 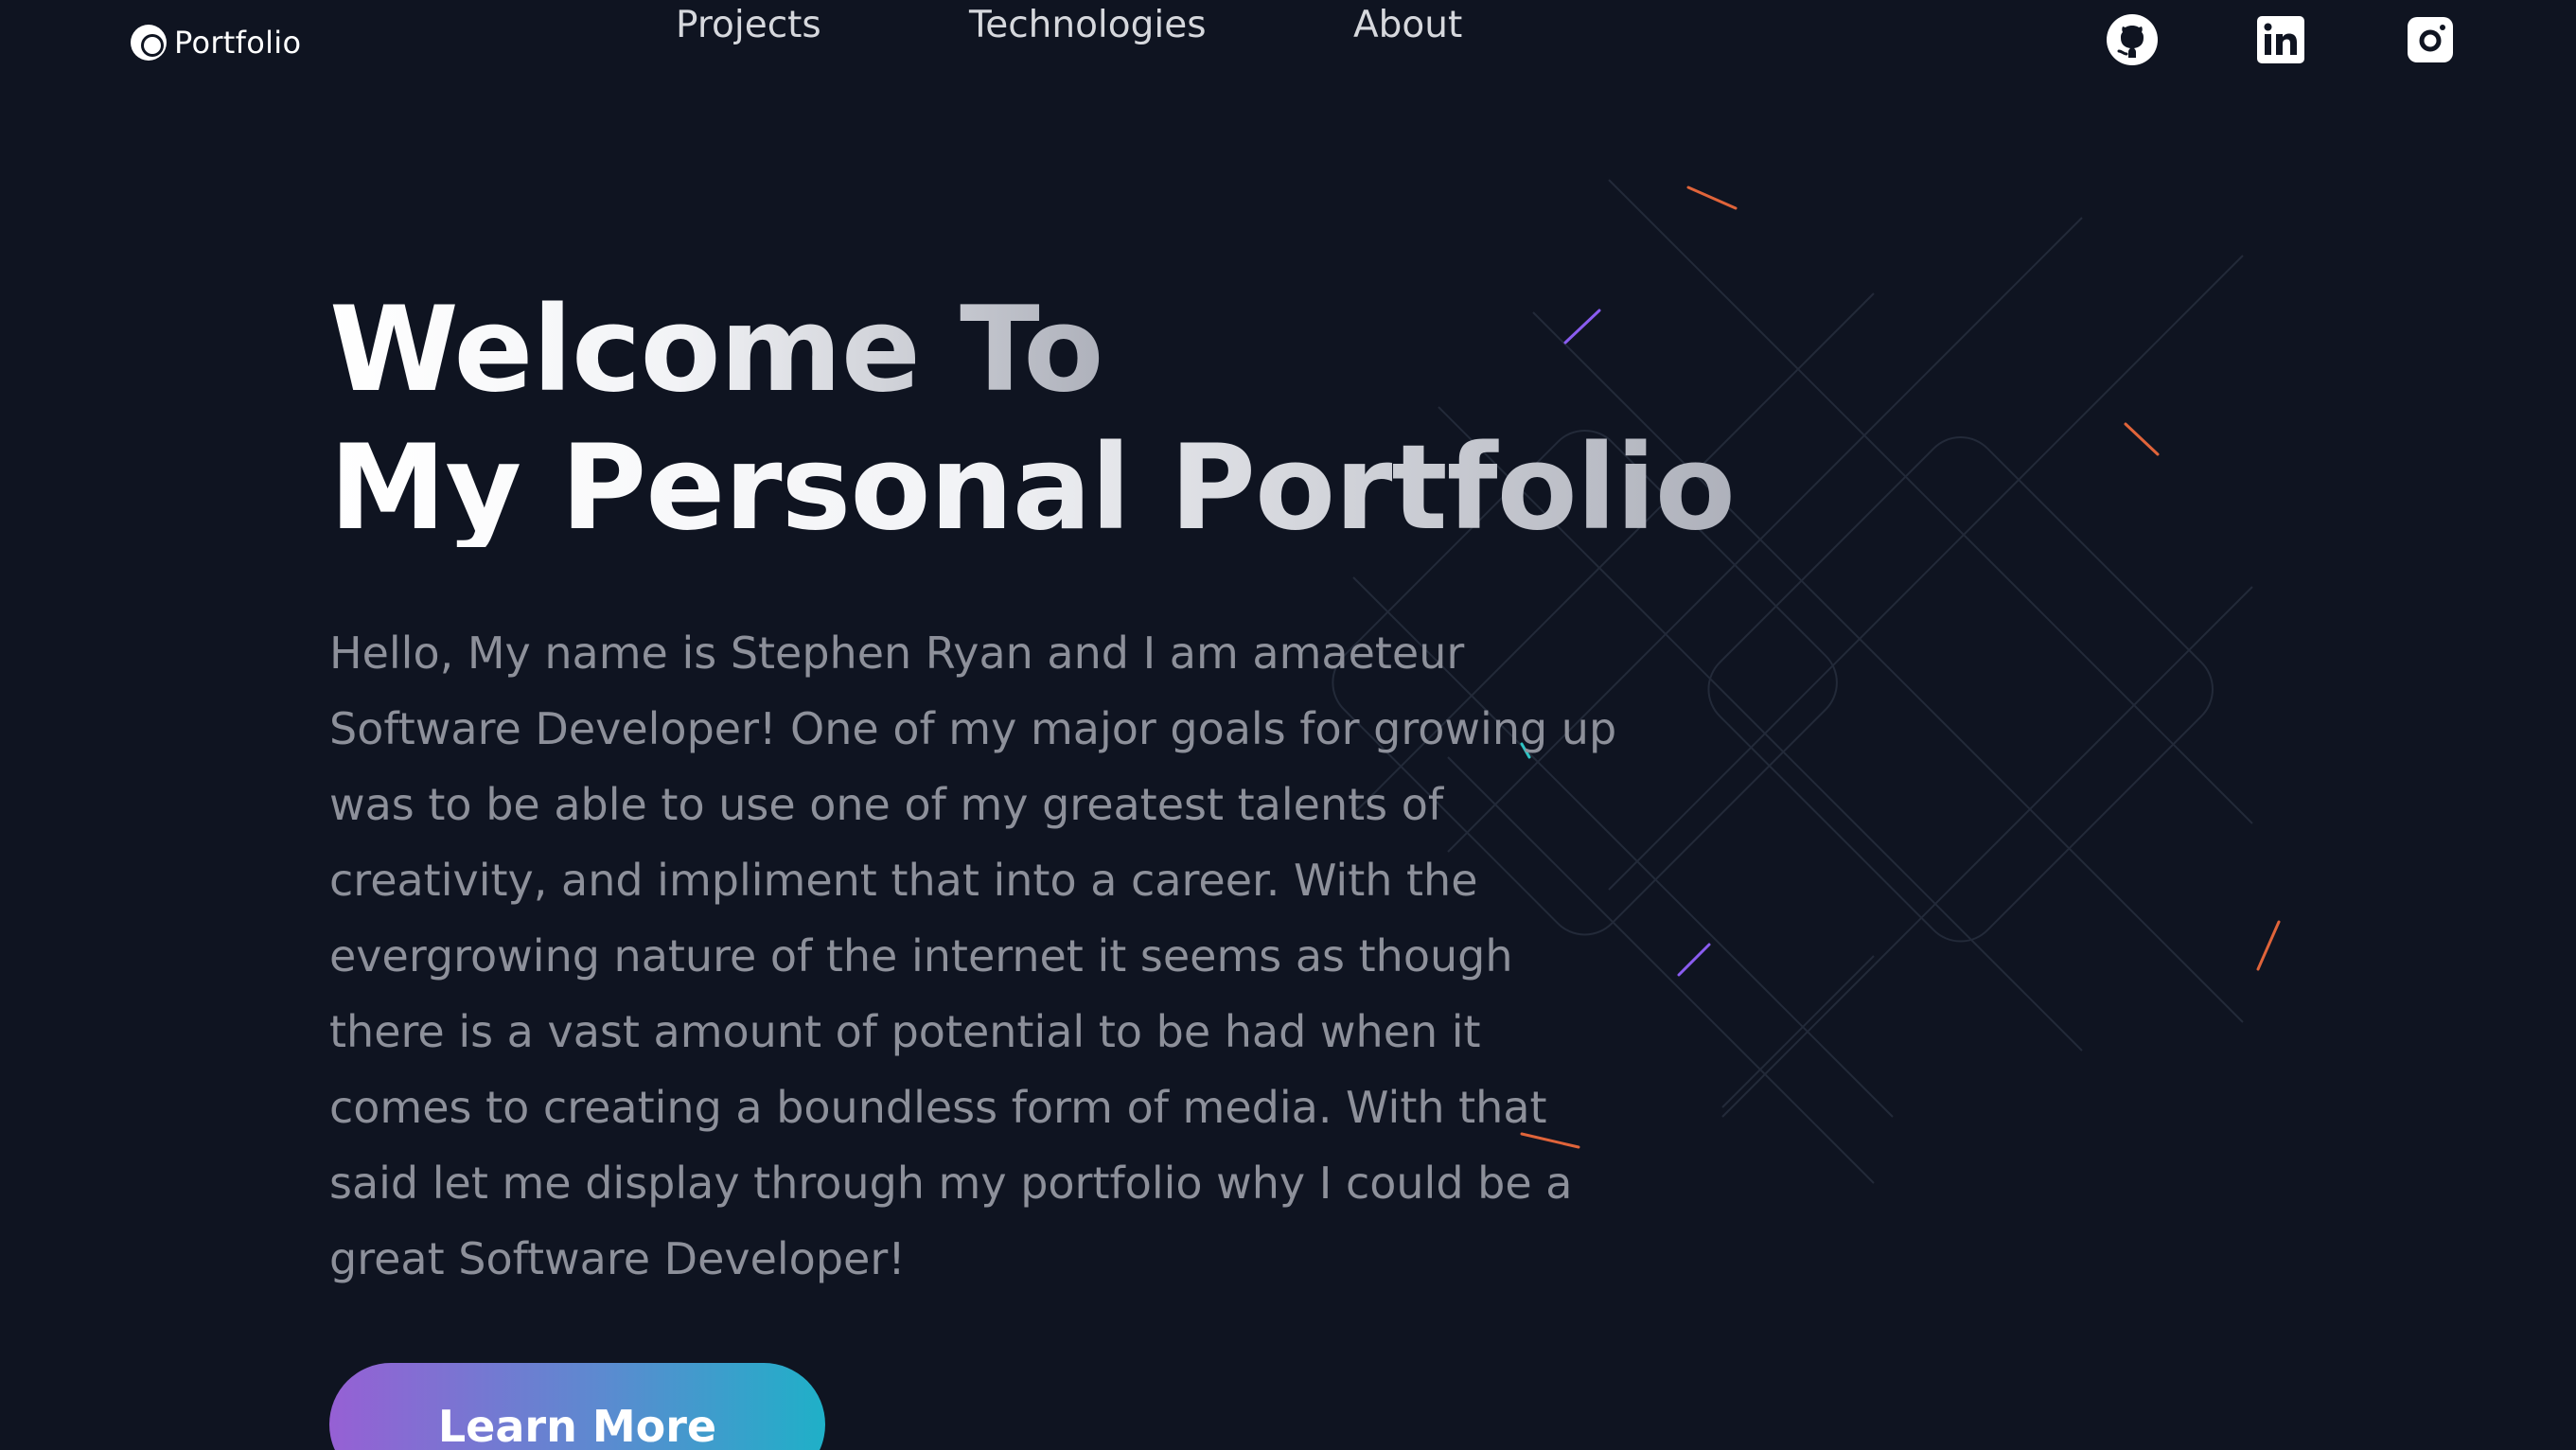 I want to click on hero-title-line-2: My Personal Portfolio, so click(x=1032, y=488).